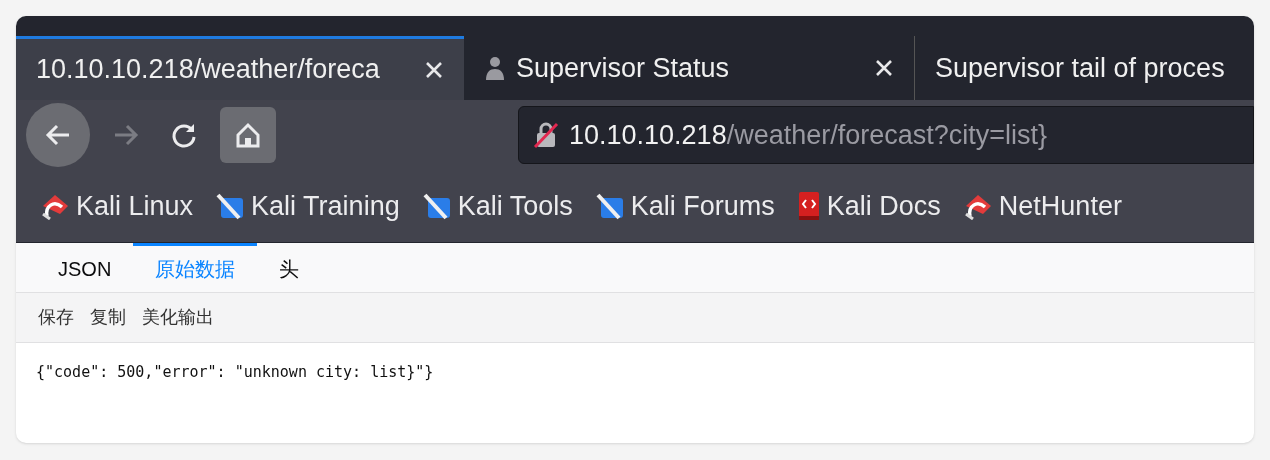 Image resolution: width=1270 pixels, height=460 pixels. What do you see at coordinates (648, 135) in the screenshot?
I see `url-host: 10.10.10.218` at bounding box center [648, 135].